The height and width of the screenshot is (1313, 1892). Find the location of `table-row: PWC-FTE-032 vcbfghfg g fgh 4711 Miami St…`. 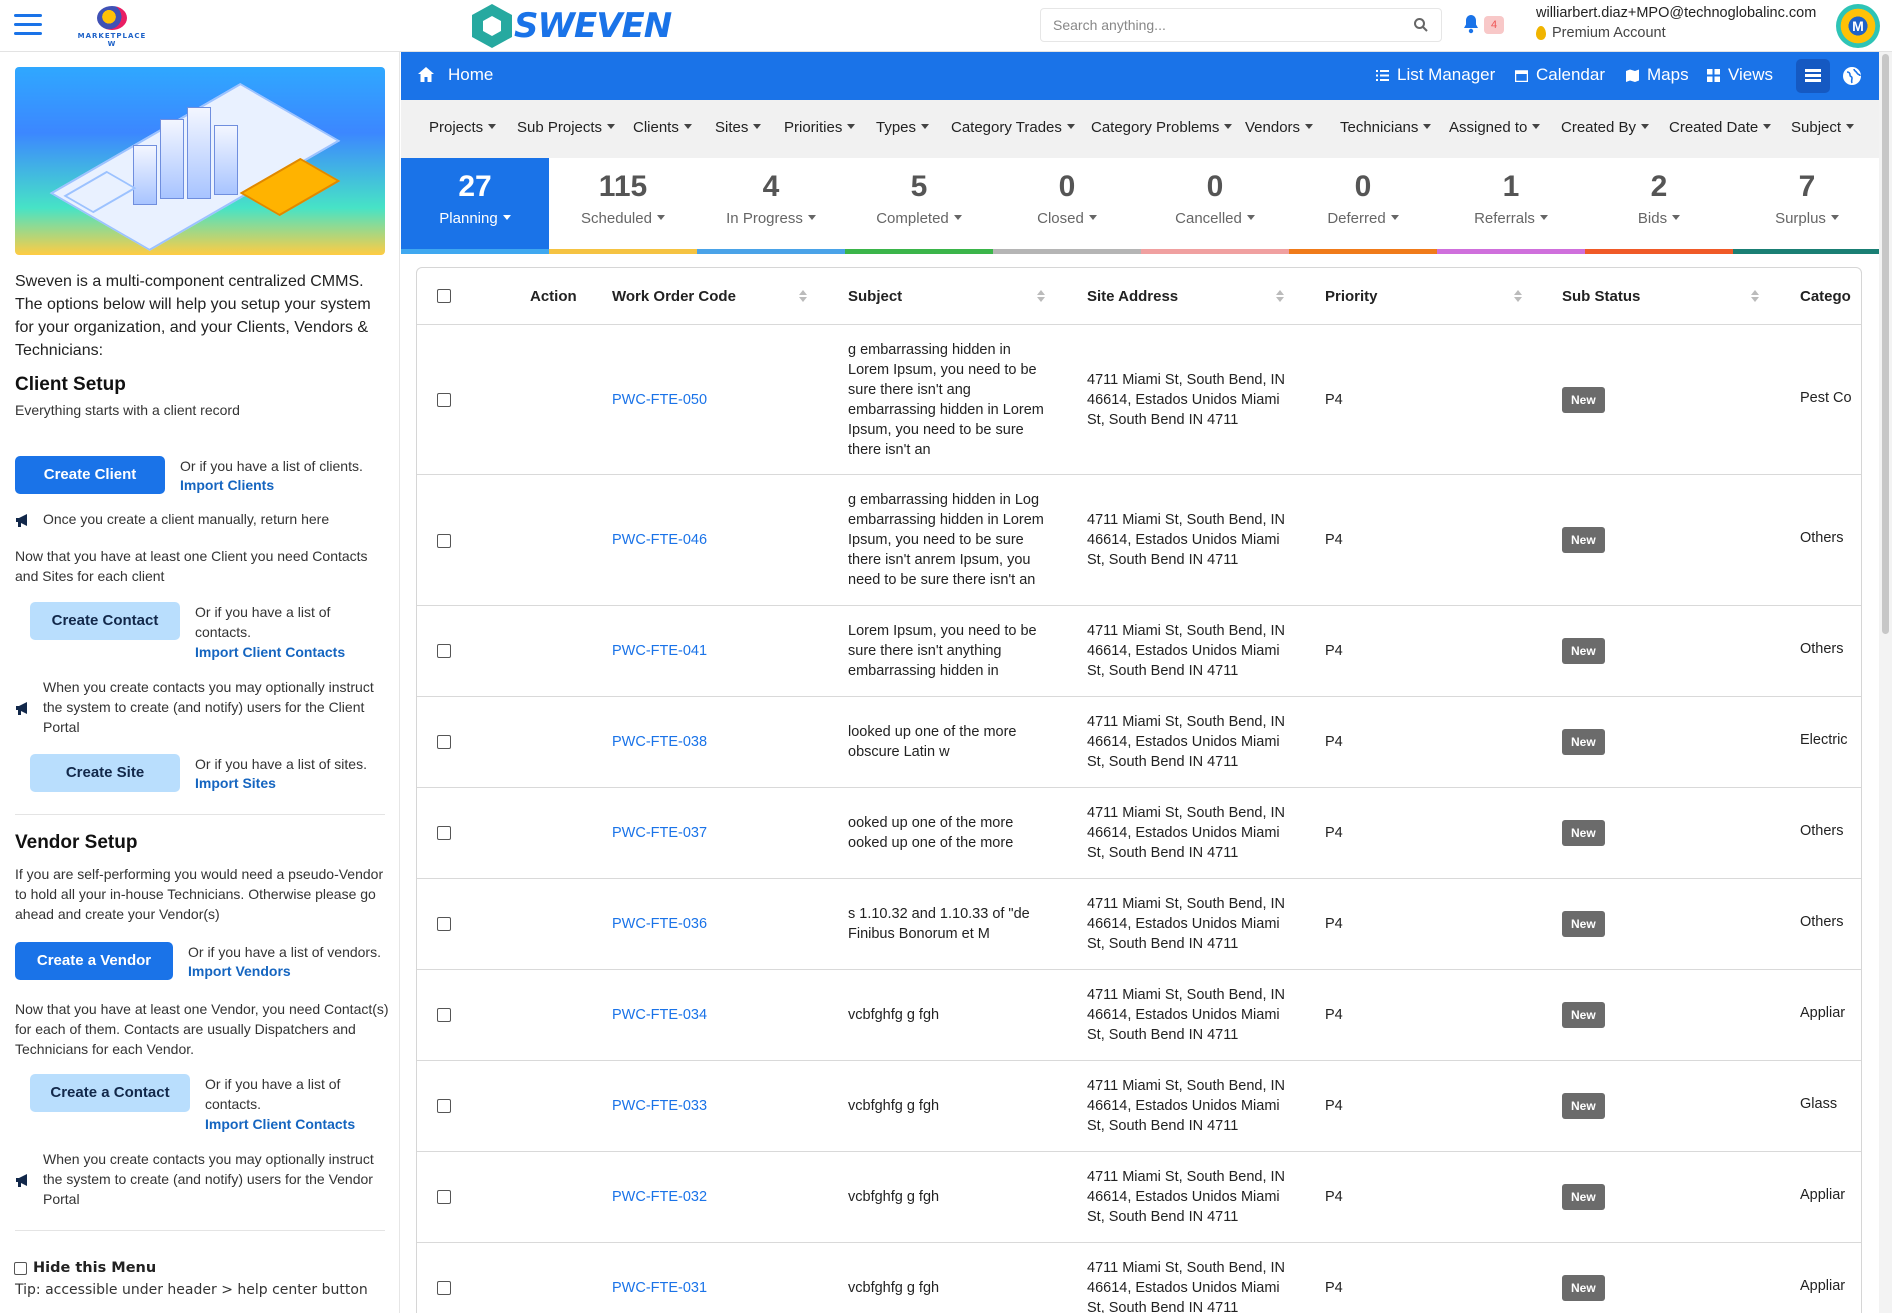

table-row: PWC-FTE-032 vcbfghfg g fgh 4711 Miami St… is located at coordinates (1139, 1197).